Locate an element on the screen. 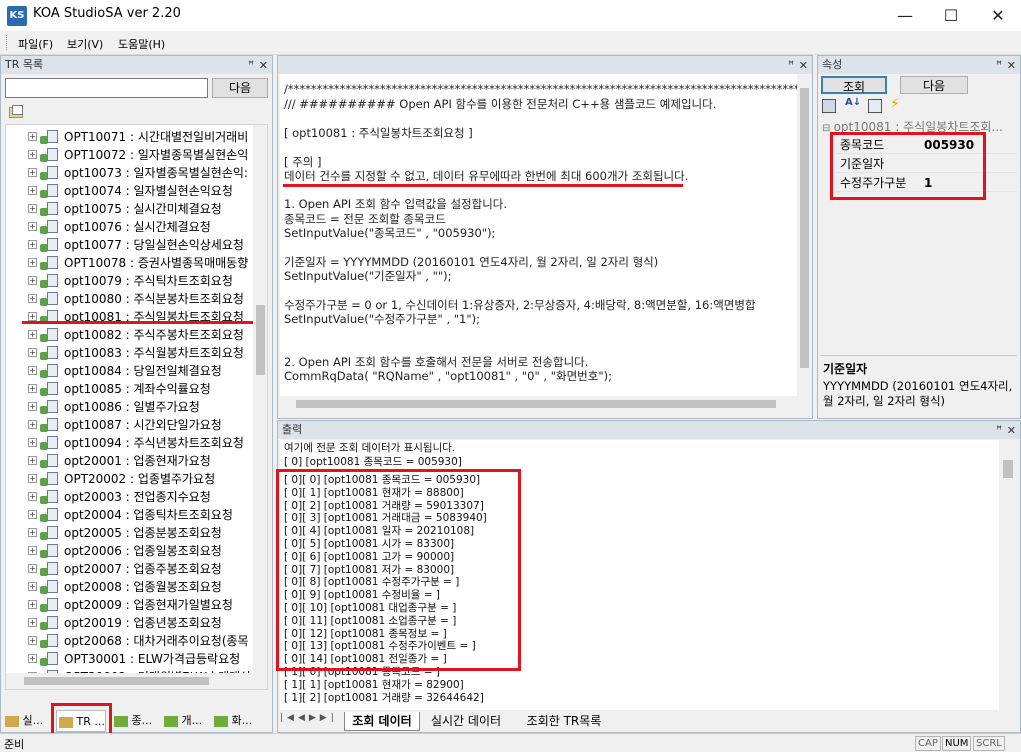 Image resolution: width=1021 pixels, height=752 pixels. tr-search-input is located at coordinates (106, 88).